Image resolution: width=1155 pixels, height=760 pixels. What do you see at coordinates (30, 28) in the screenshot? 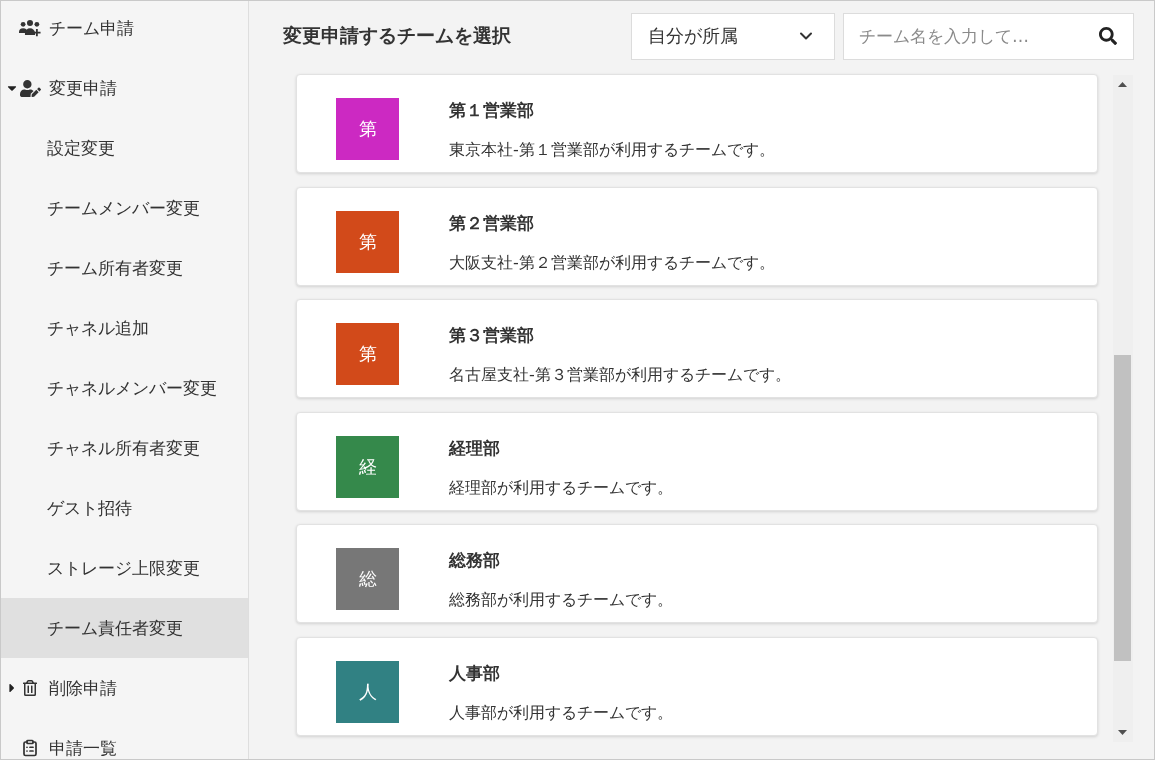
I see `people-plus-icon` at bounding box center [30, 28].